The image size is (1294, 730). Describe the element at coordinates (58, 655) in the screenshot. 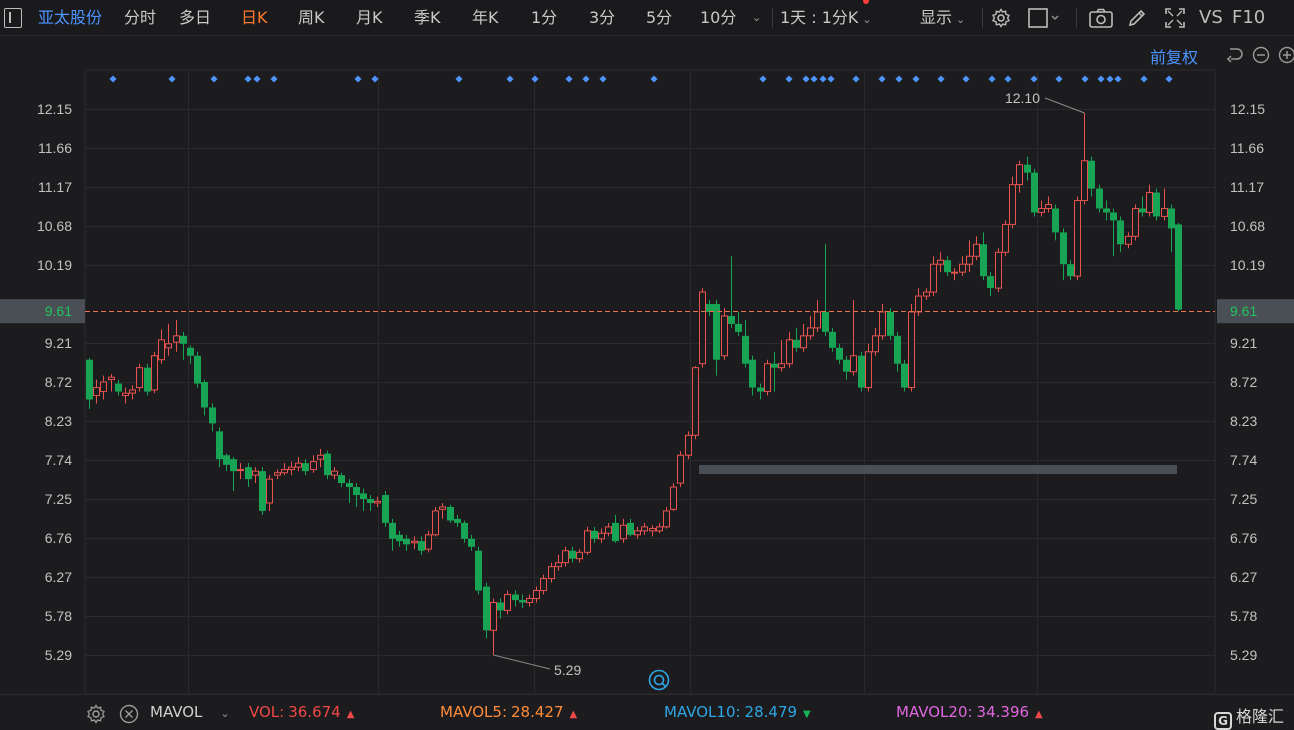

I see `y-tick-label: 5.29` at that location.